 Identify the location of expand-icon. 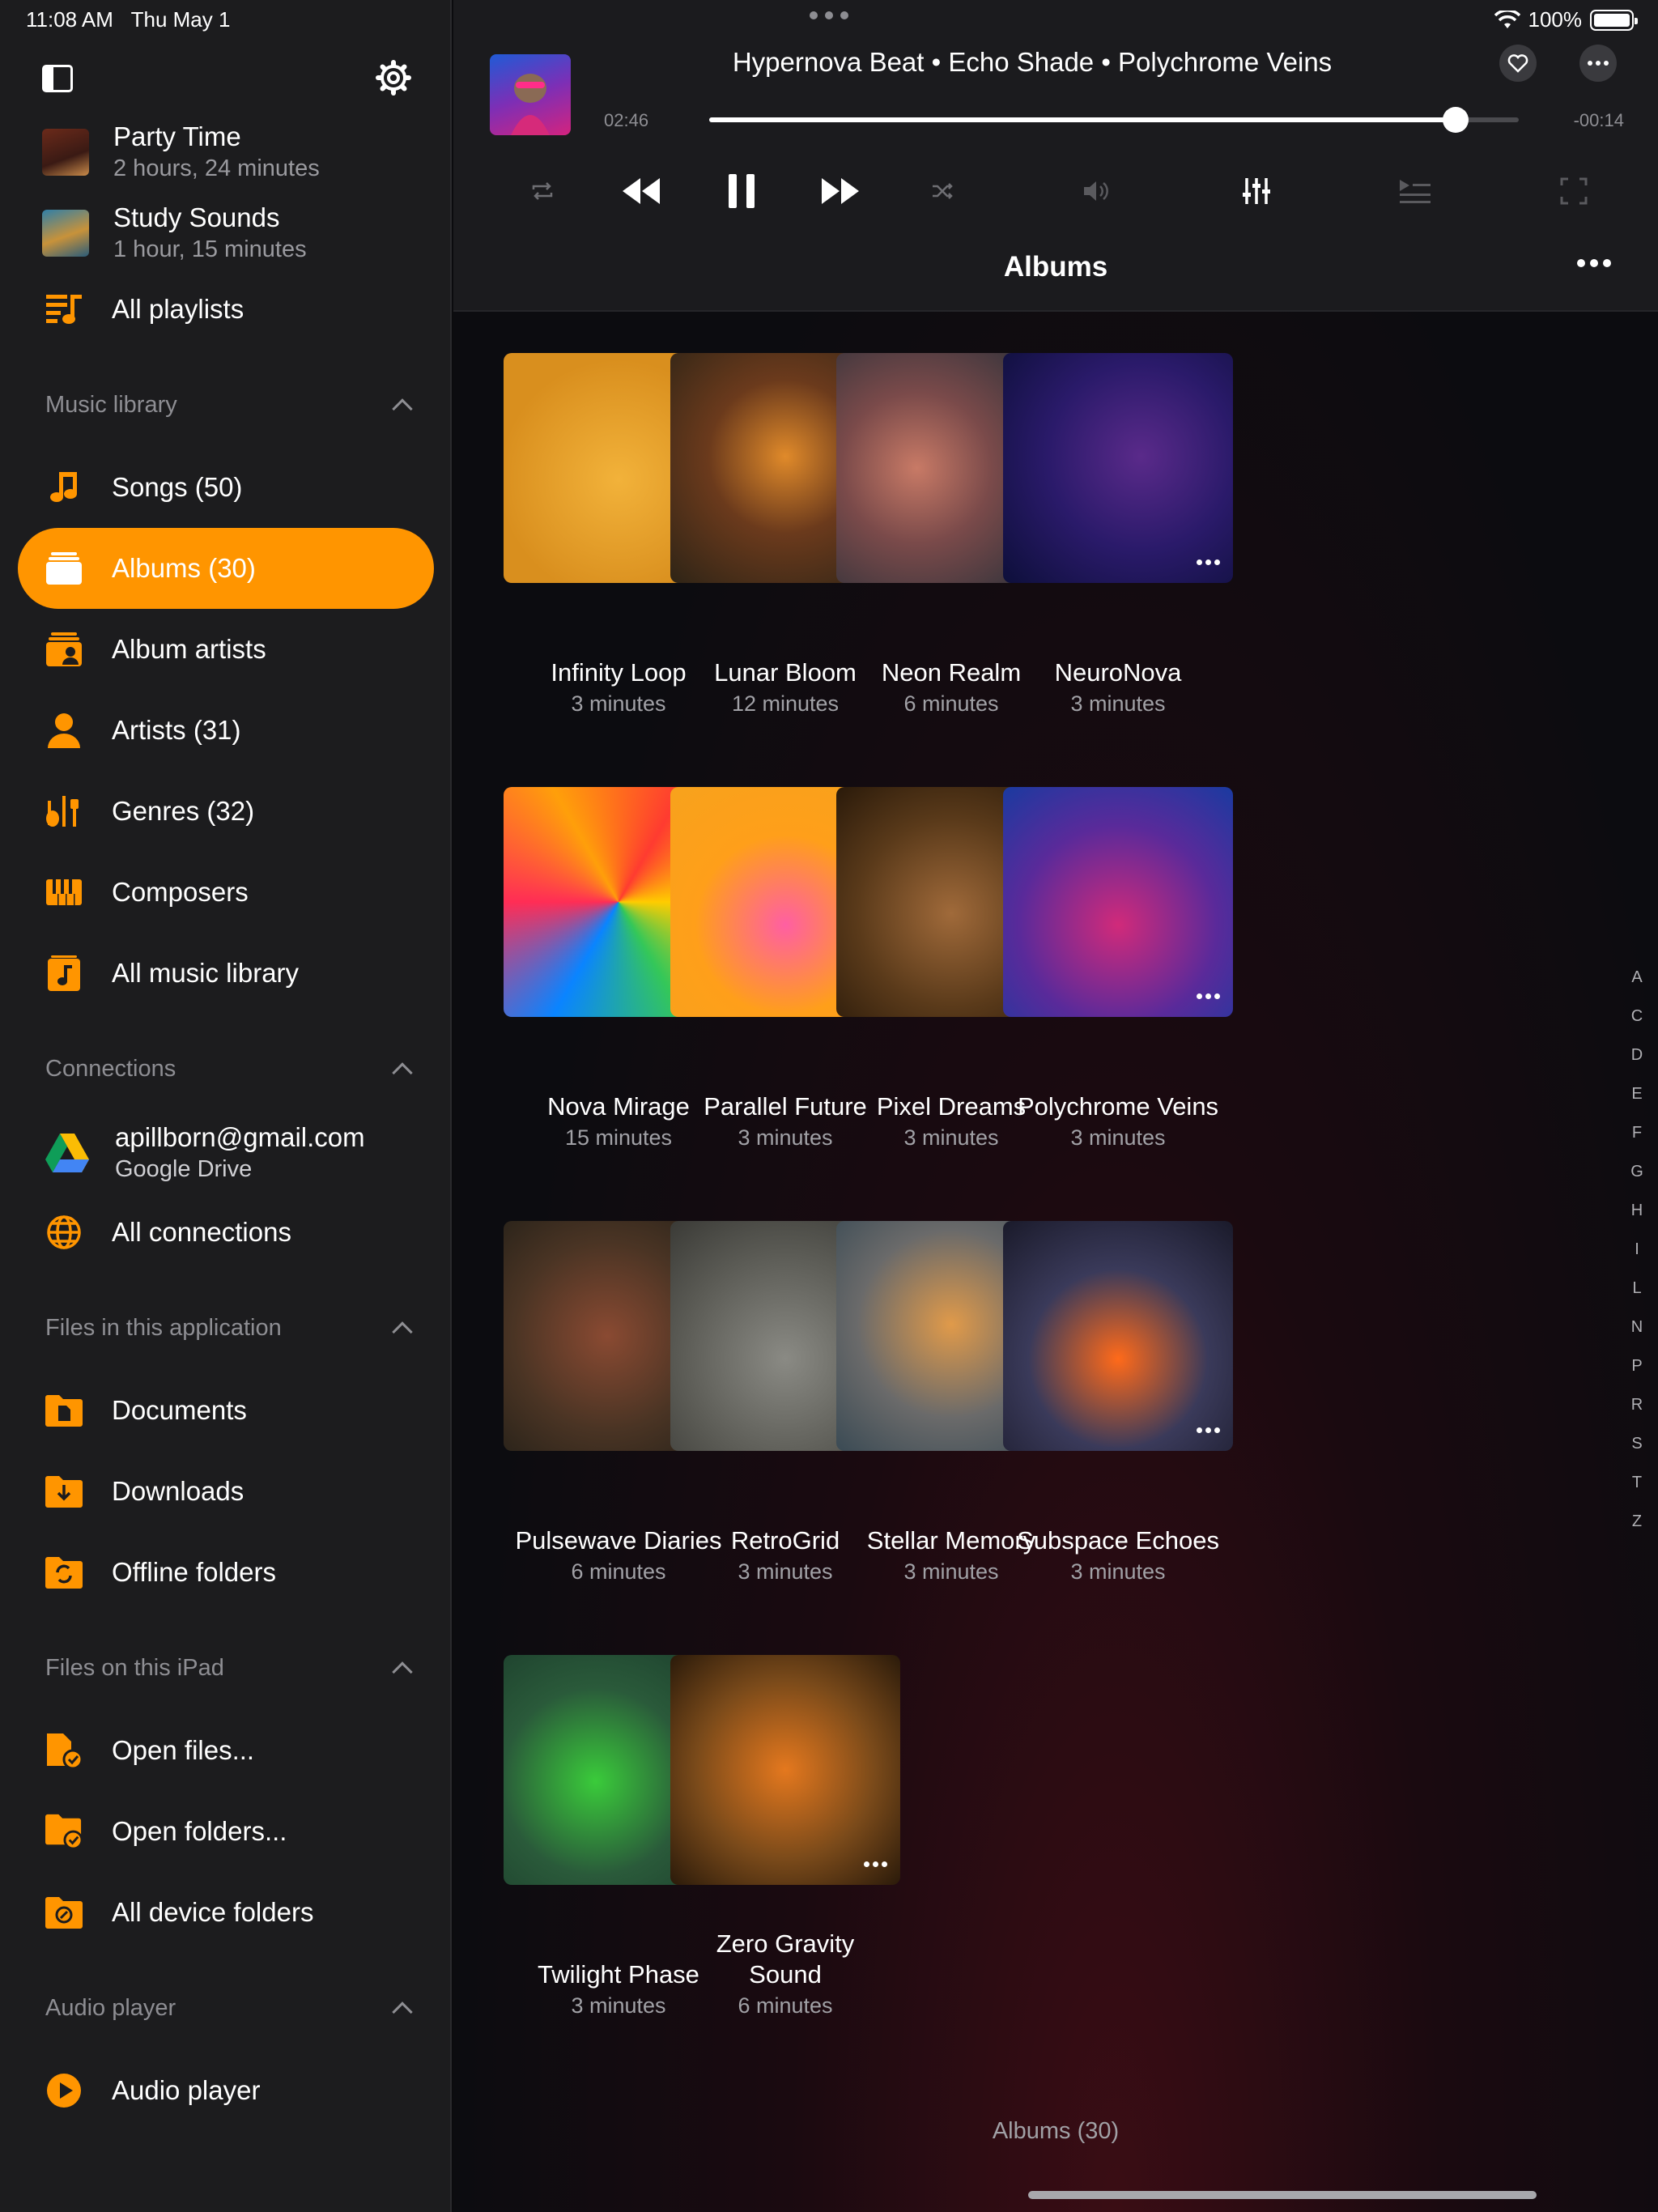
(1574, 191).